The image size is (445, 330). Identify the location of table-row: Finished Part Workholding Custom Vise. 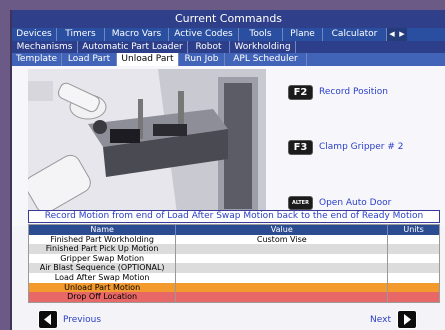
(234, 239).